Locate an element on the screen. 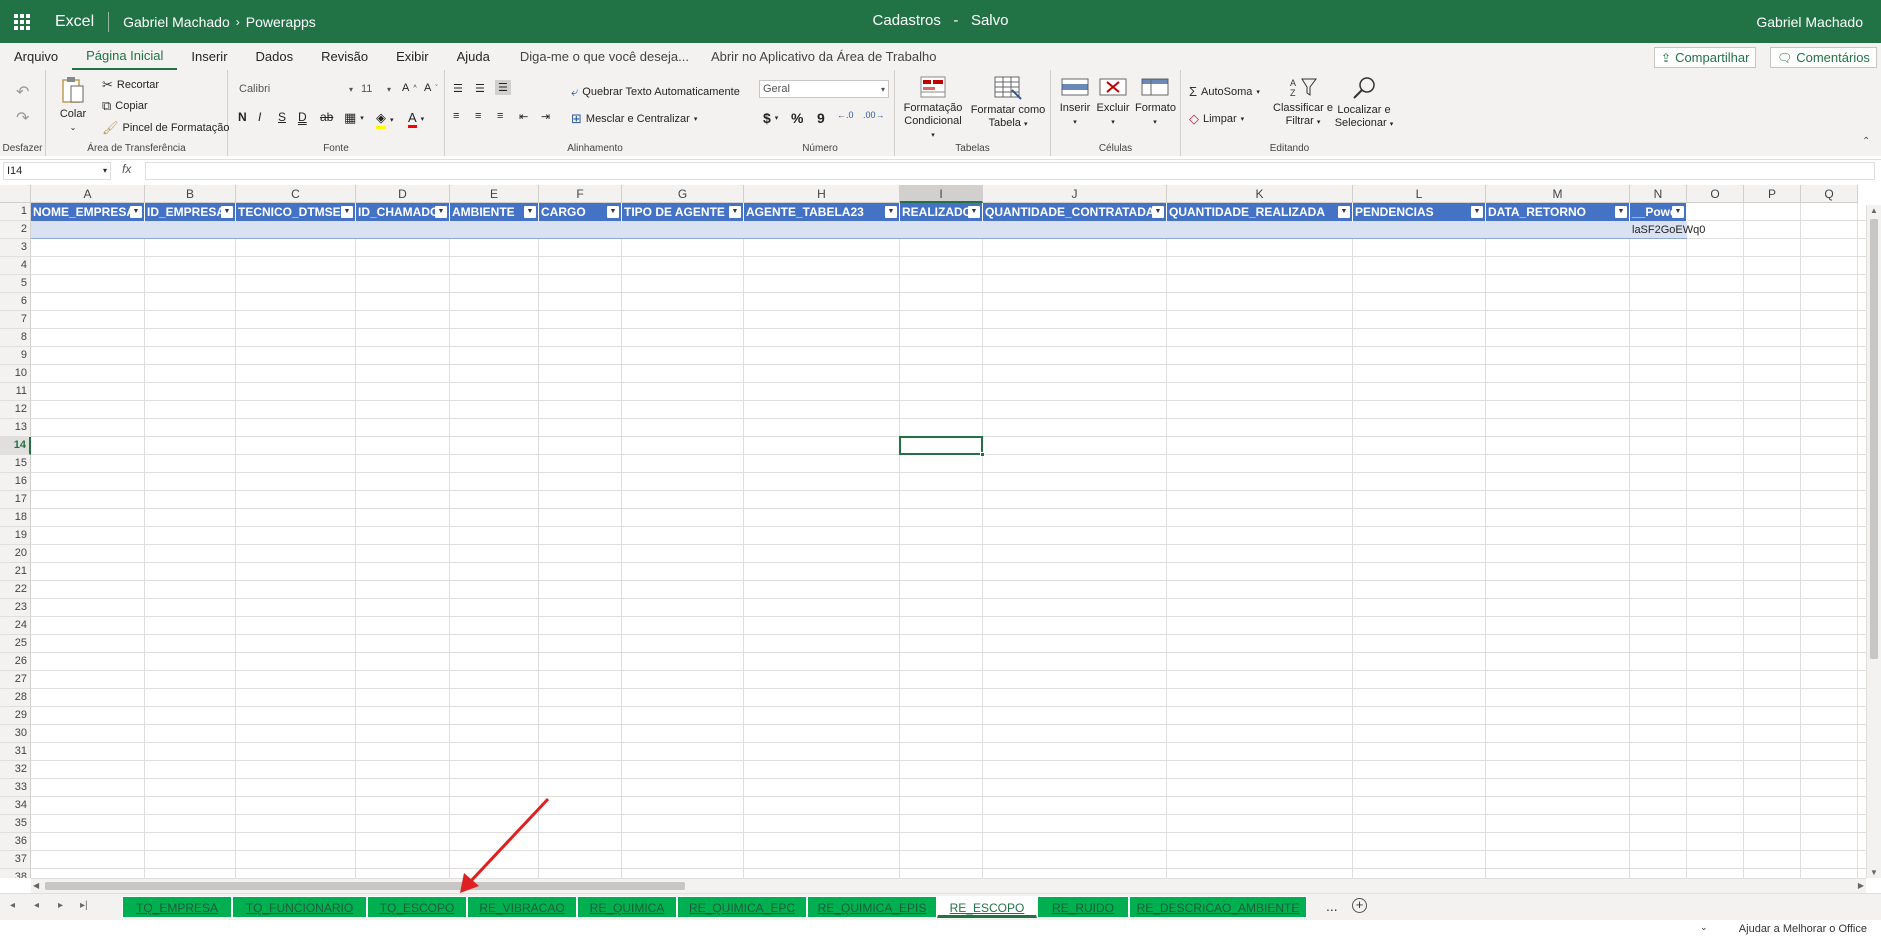 The image size is (1881, 938). row-header-16: 16 is located at coordinates (15, 482).